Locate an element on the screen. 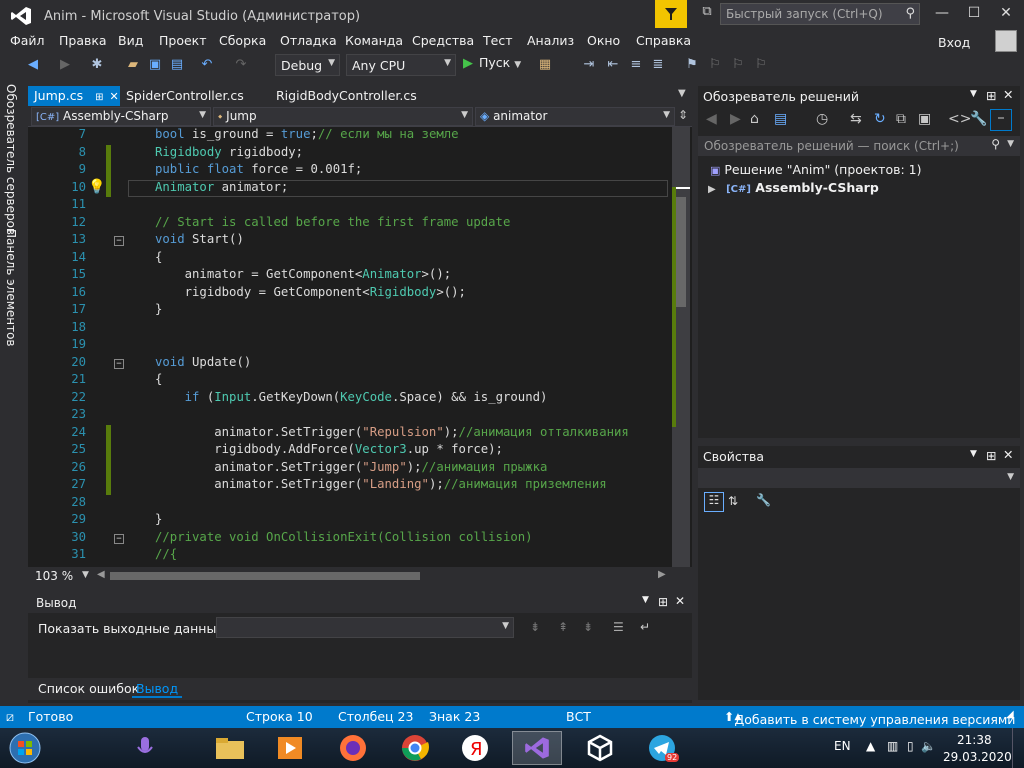 The height and width of the screenshot is (768, 1024). menu-view: Вид is located at coordinates (130, 40).